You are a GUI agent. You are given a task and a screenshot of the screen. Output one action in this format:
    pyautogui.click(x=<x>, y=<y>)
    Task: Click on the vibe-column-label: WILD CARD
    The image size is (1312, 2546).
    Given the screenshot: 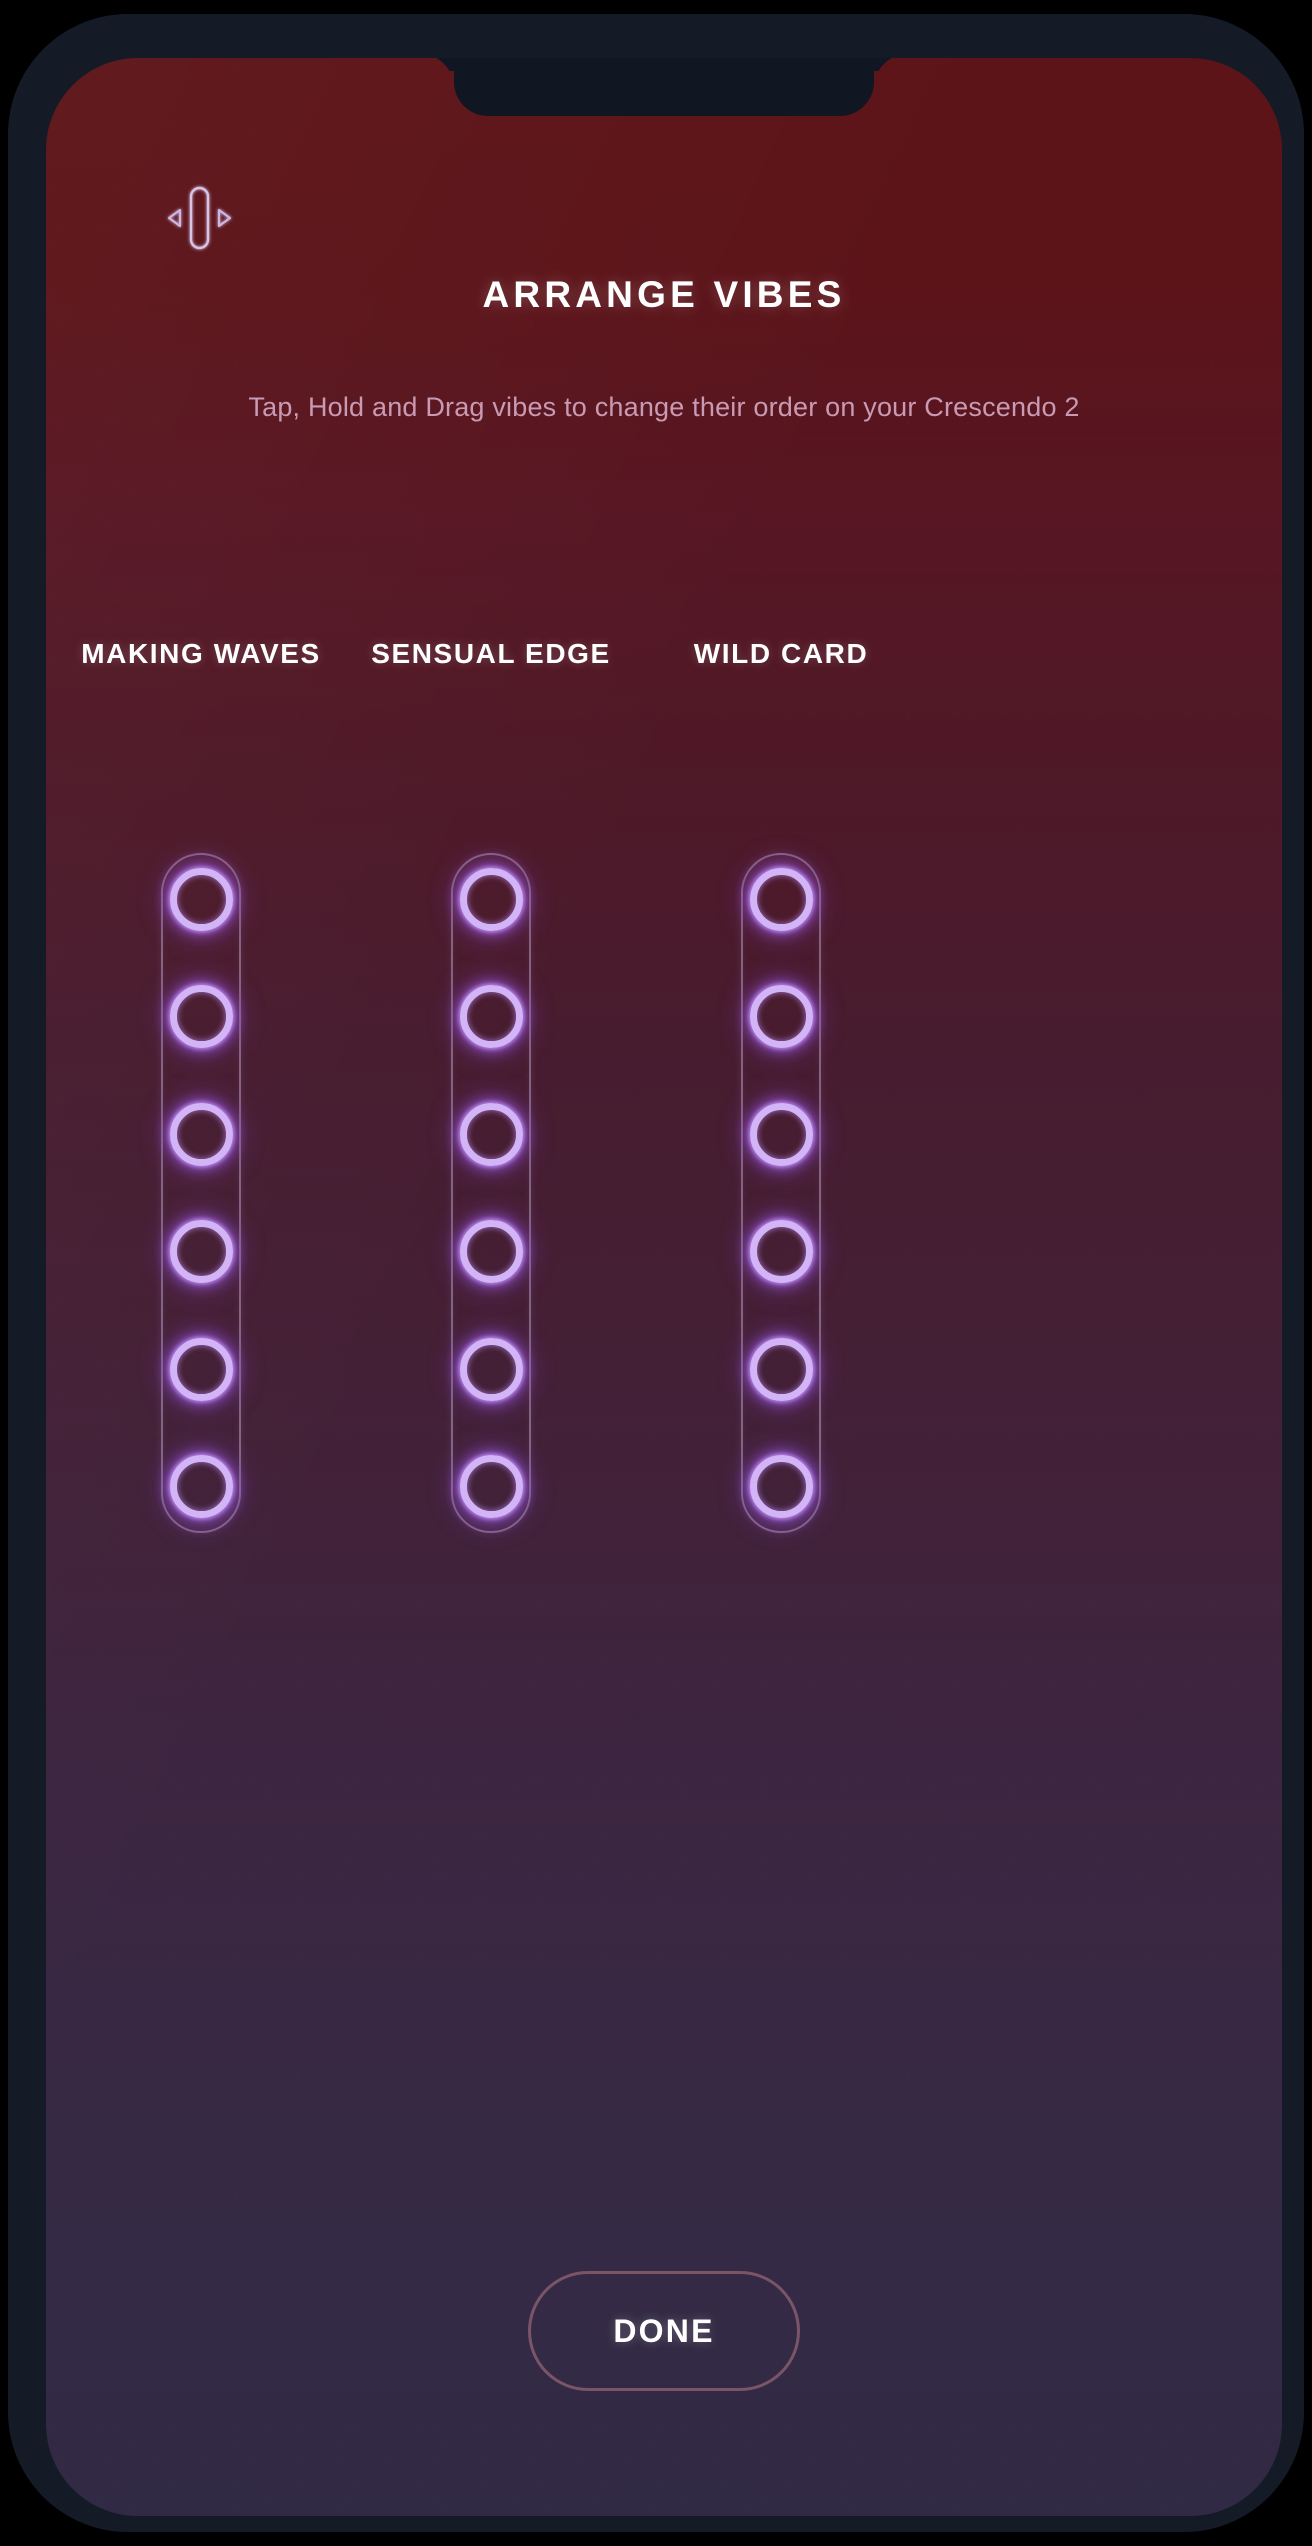 What is the action you would take?
    pyautogui.click(x=781, y=653)
    